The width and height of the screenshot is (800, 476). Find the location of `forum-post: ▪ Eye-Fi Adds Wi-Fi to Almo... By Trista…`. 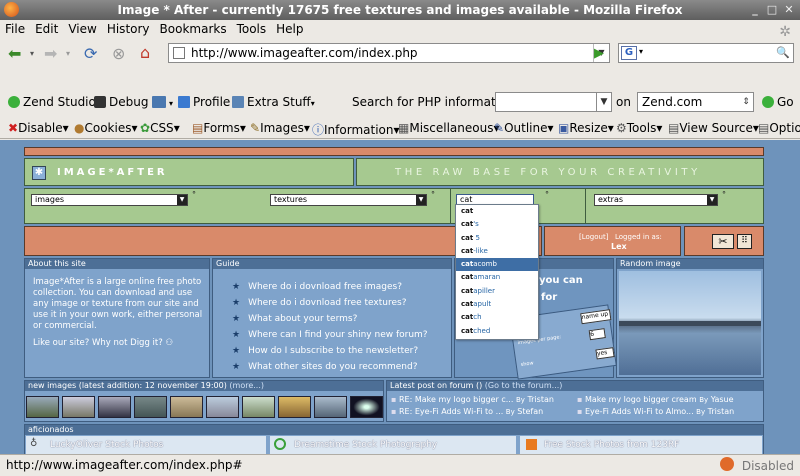

forum-post: ▪ Eye-Fi Adds Wi-Fi to Almo... By Trista… is located at coordinates (655, 411).